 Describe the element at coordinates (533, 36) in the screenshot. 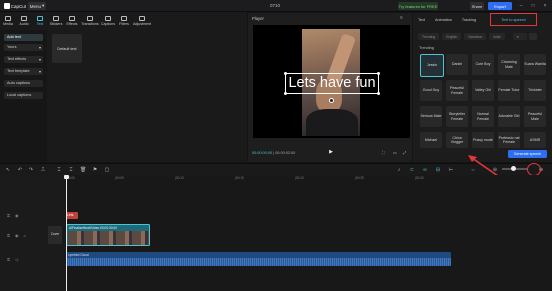

I see `filter-icon` at that location.